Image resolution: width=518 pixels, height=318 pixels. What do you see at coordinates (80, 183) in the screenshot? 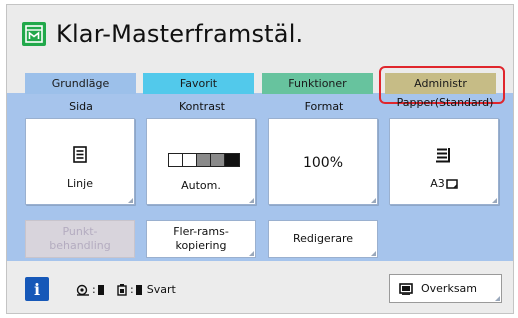
I see `sida-value: Linje` at bounding box center [80, 183].